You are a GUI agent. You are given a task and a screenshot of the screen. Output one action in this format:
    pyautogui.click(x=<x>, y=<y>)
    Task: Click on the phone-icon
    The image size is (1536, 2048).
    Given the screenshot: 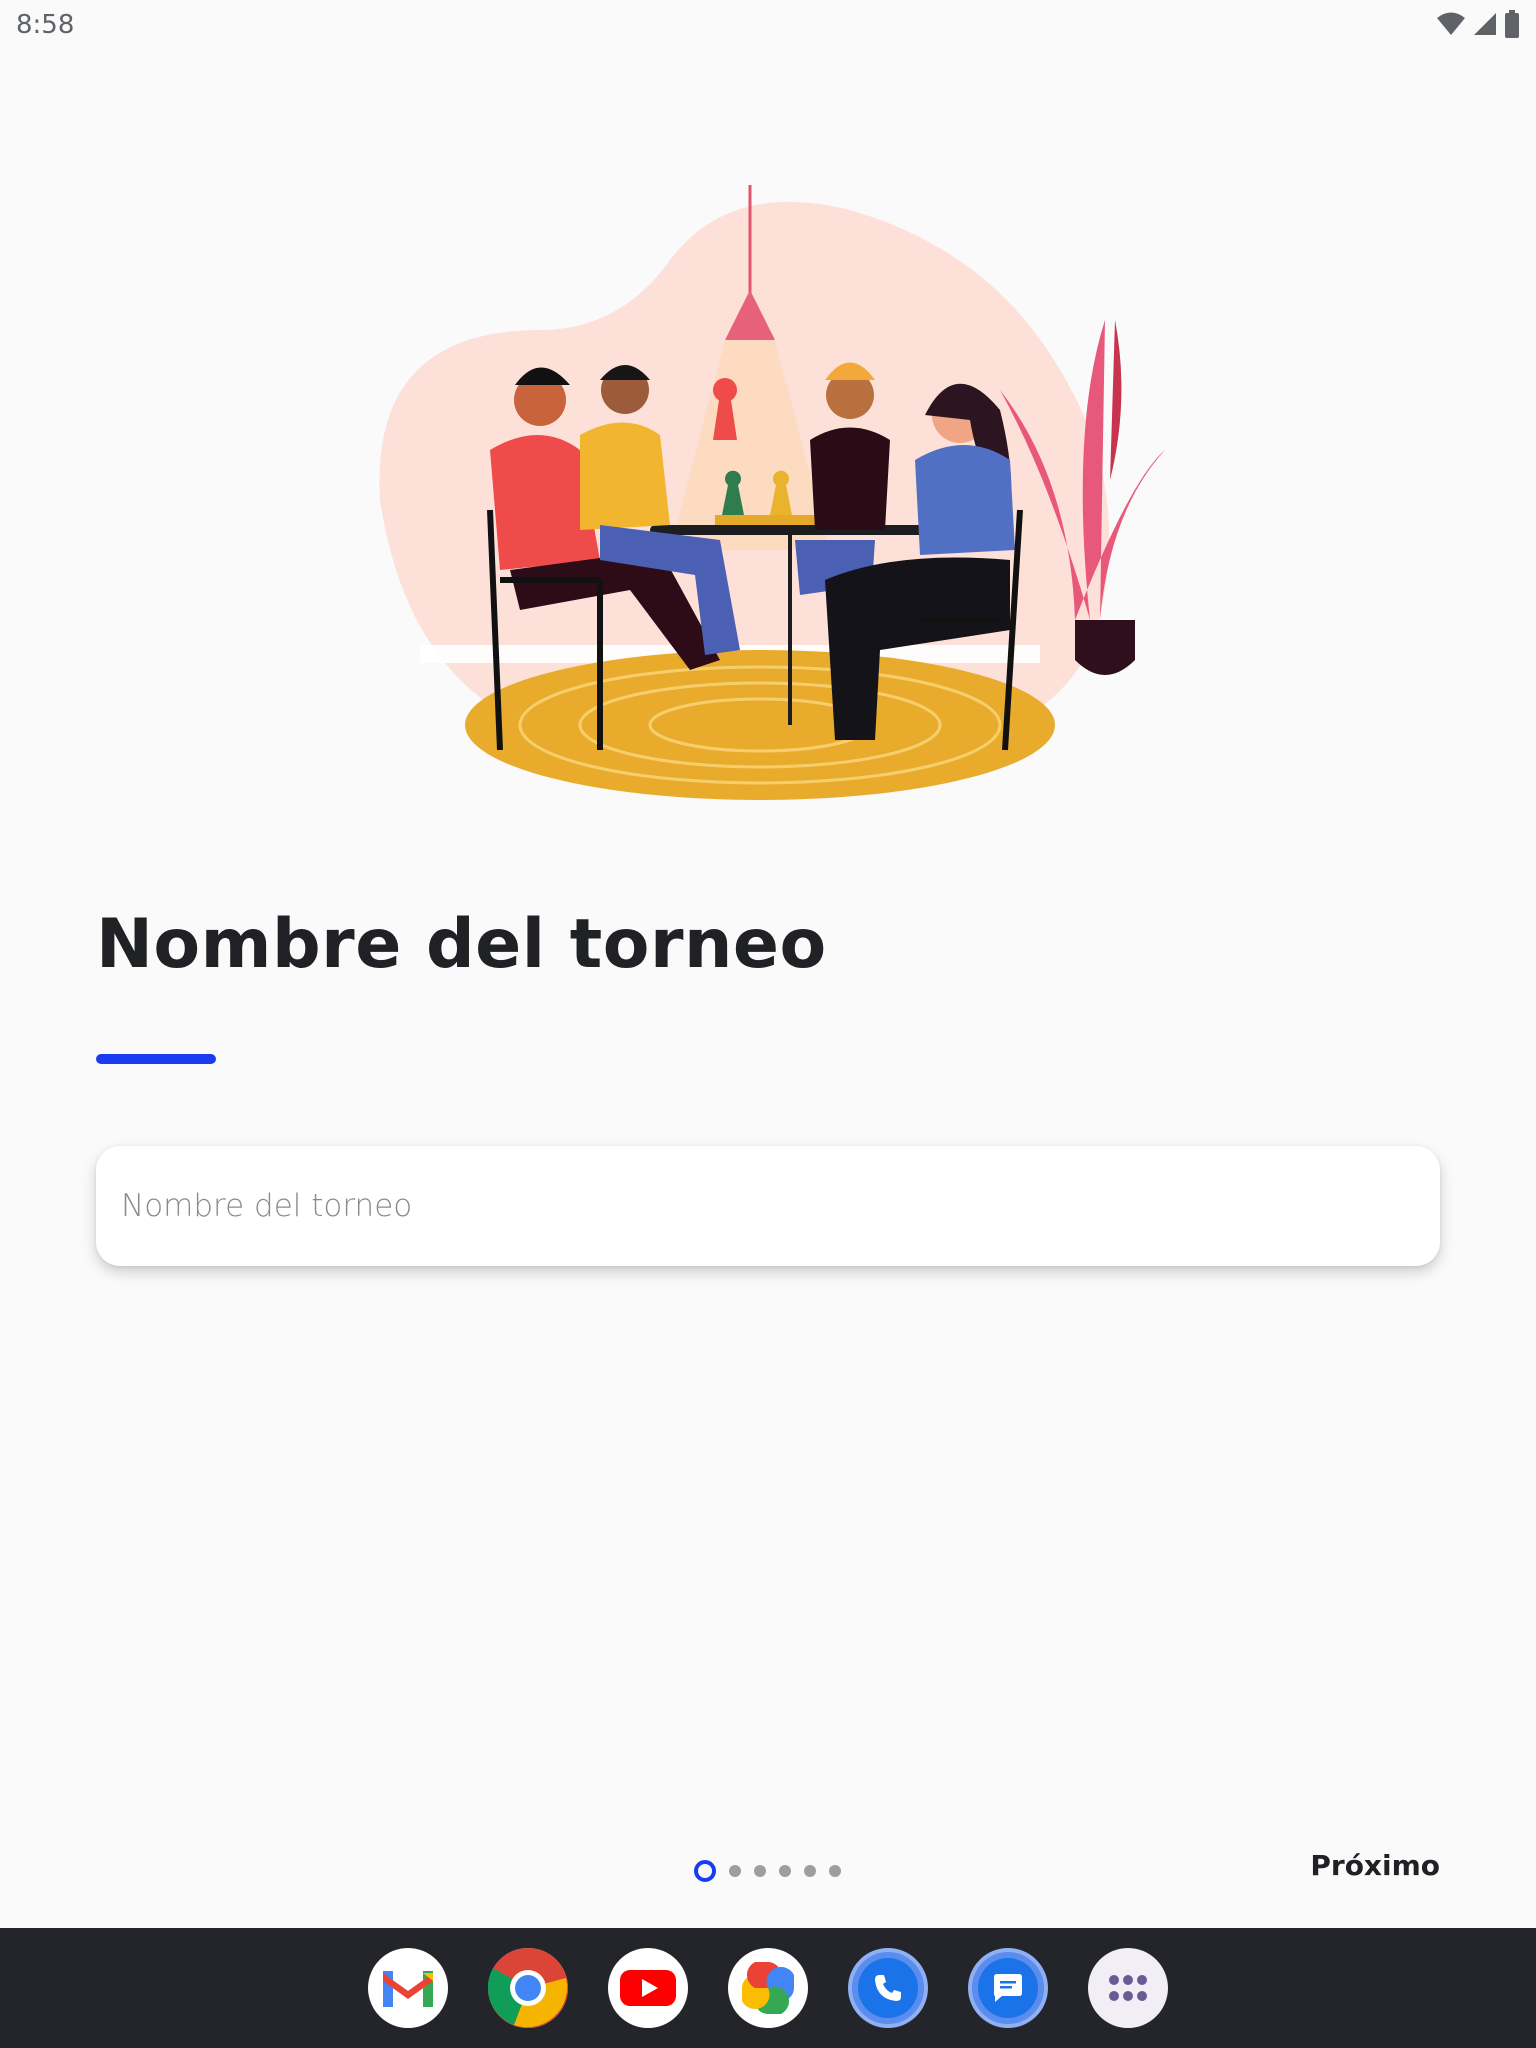 What is the action you would take?
    pyautogui.click(x=888, y=1988)
    